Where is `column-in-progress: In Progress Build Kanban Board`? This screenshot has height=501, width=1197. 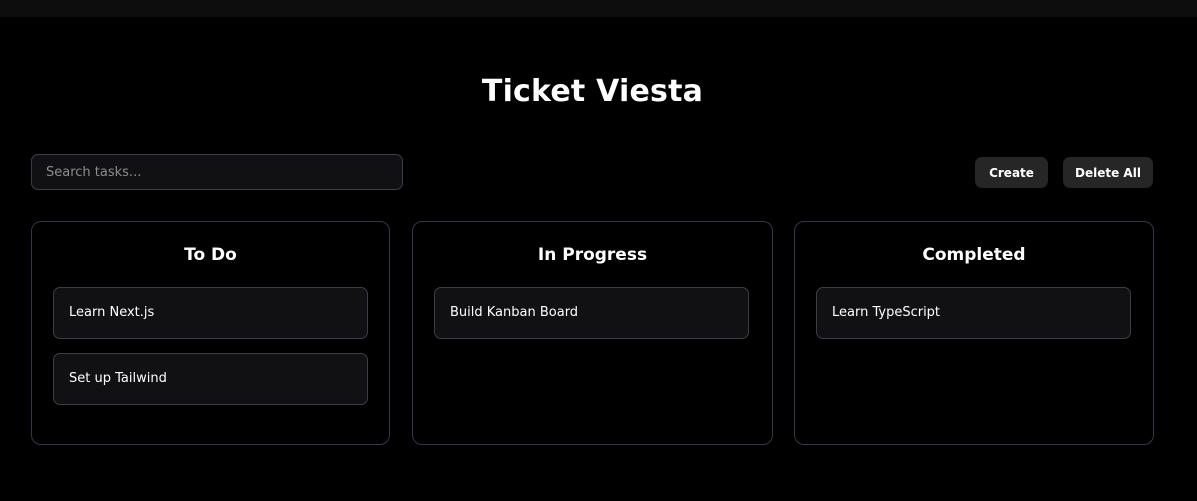 column-in-progress: In Progress Build Kanban Board is located at coordinates (592, 333).